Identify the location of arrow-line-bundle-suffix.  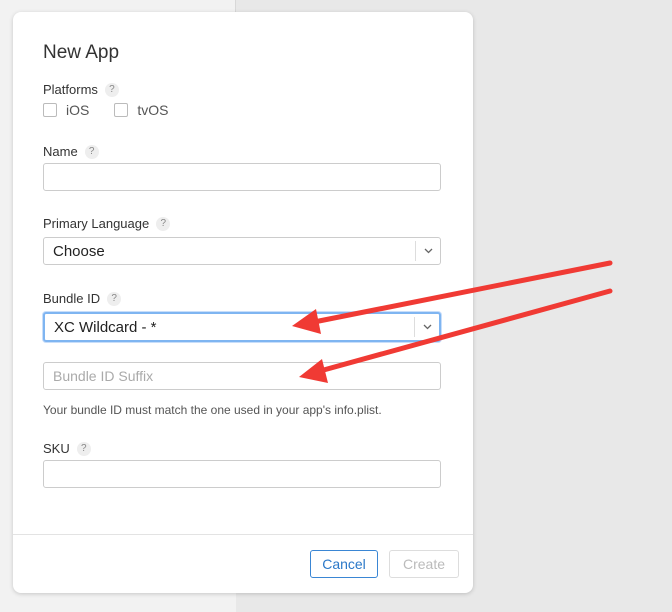
(465, 331).